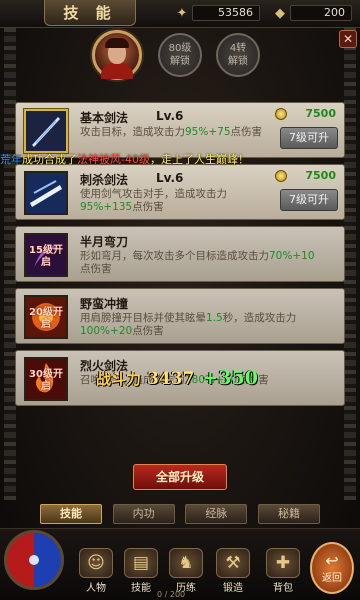  Describe the element at coordinates (117, 71) in the screenshot. I see `avatar-robe` at that location.